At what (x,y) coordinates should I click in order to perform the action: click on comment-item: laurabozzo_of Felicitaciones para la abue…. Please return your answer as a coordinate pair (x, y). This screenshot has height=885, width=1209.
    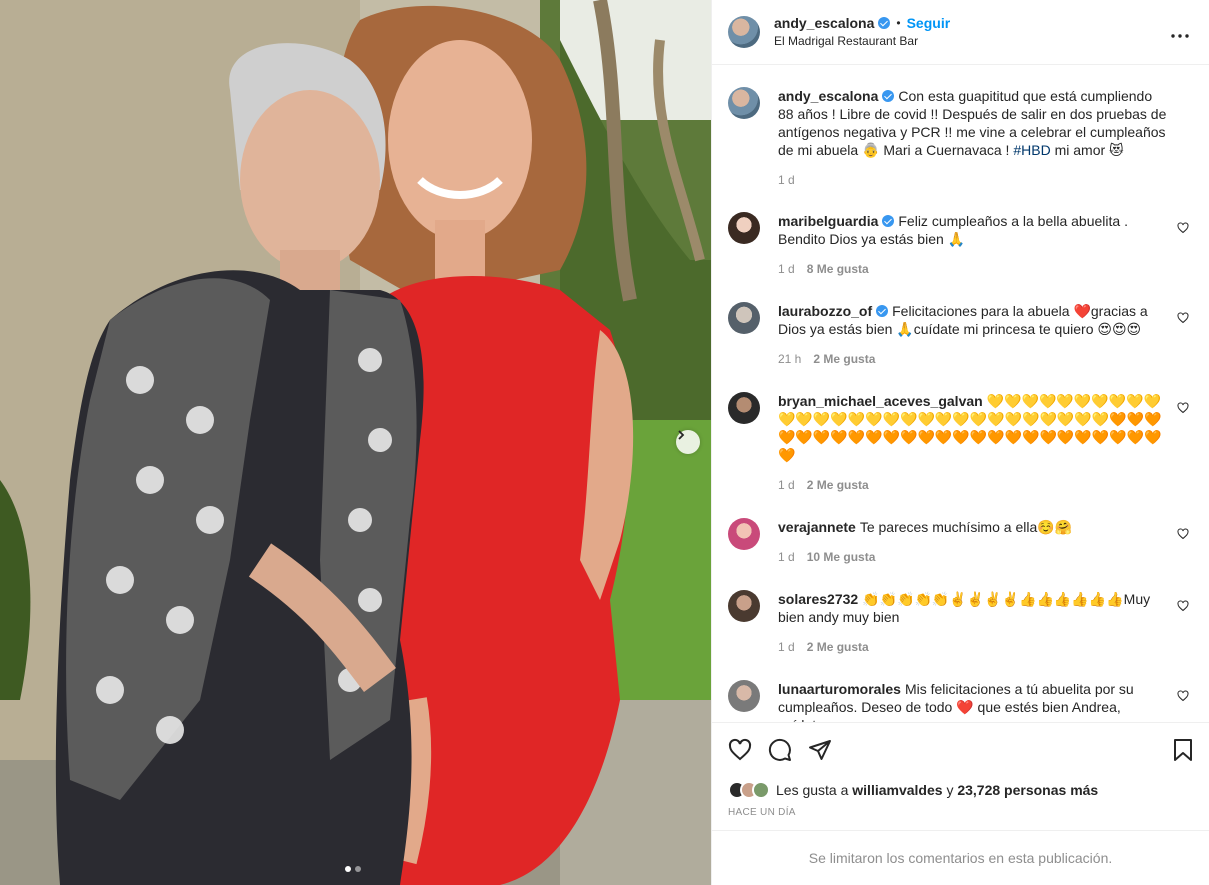
    Looking at the image, I should click on (960, 347).